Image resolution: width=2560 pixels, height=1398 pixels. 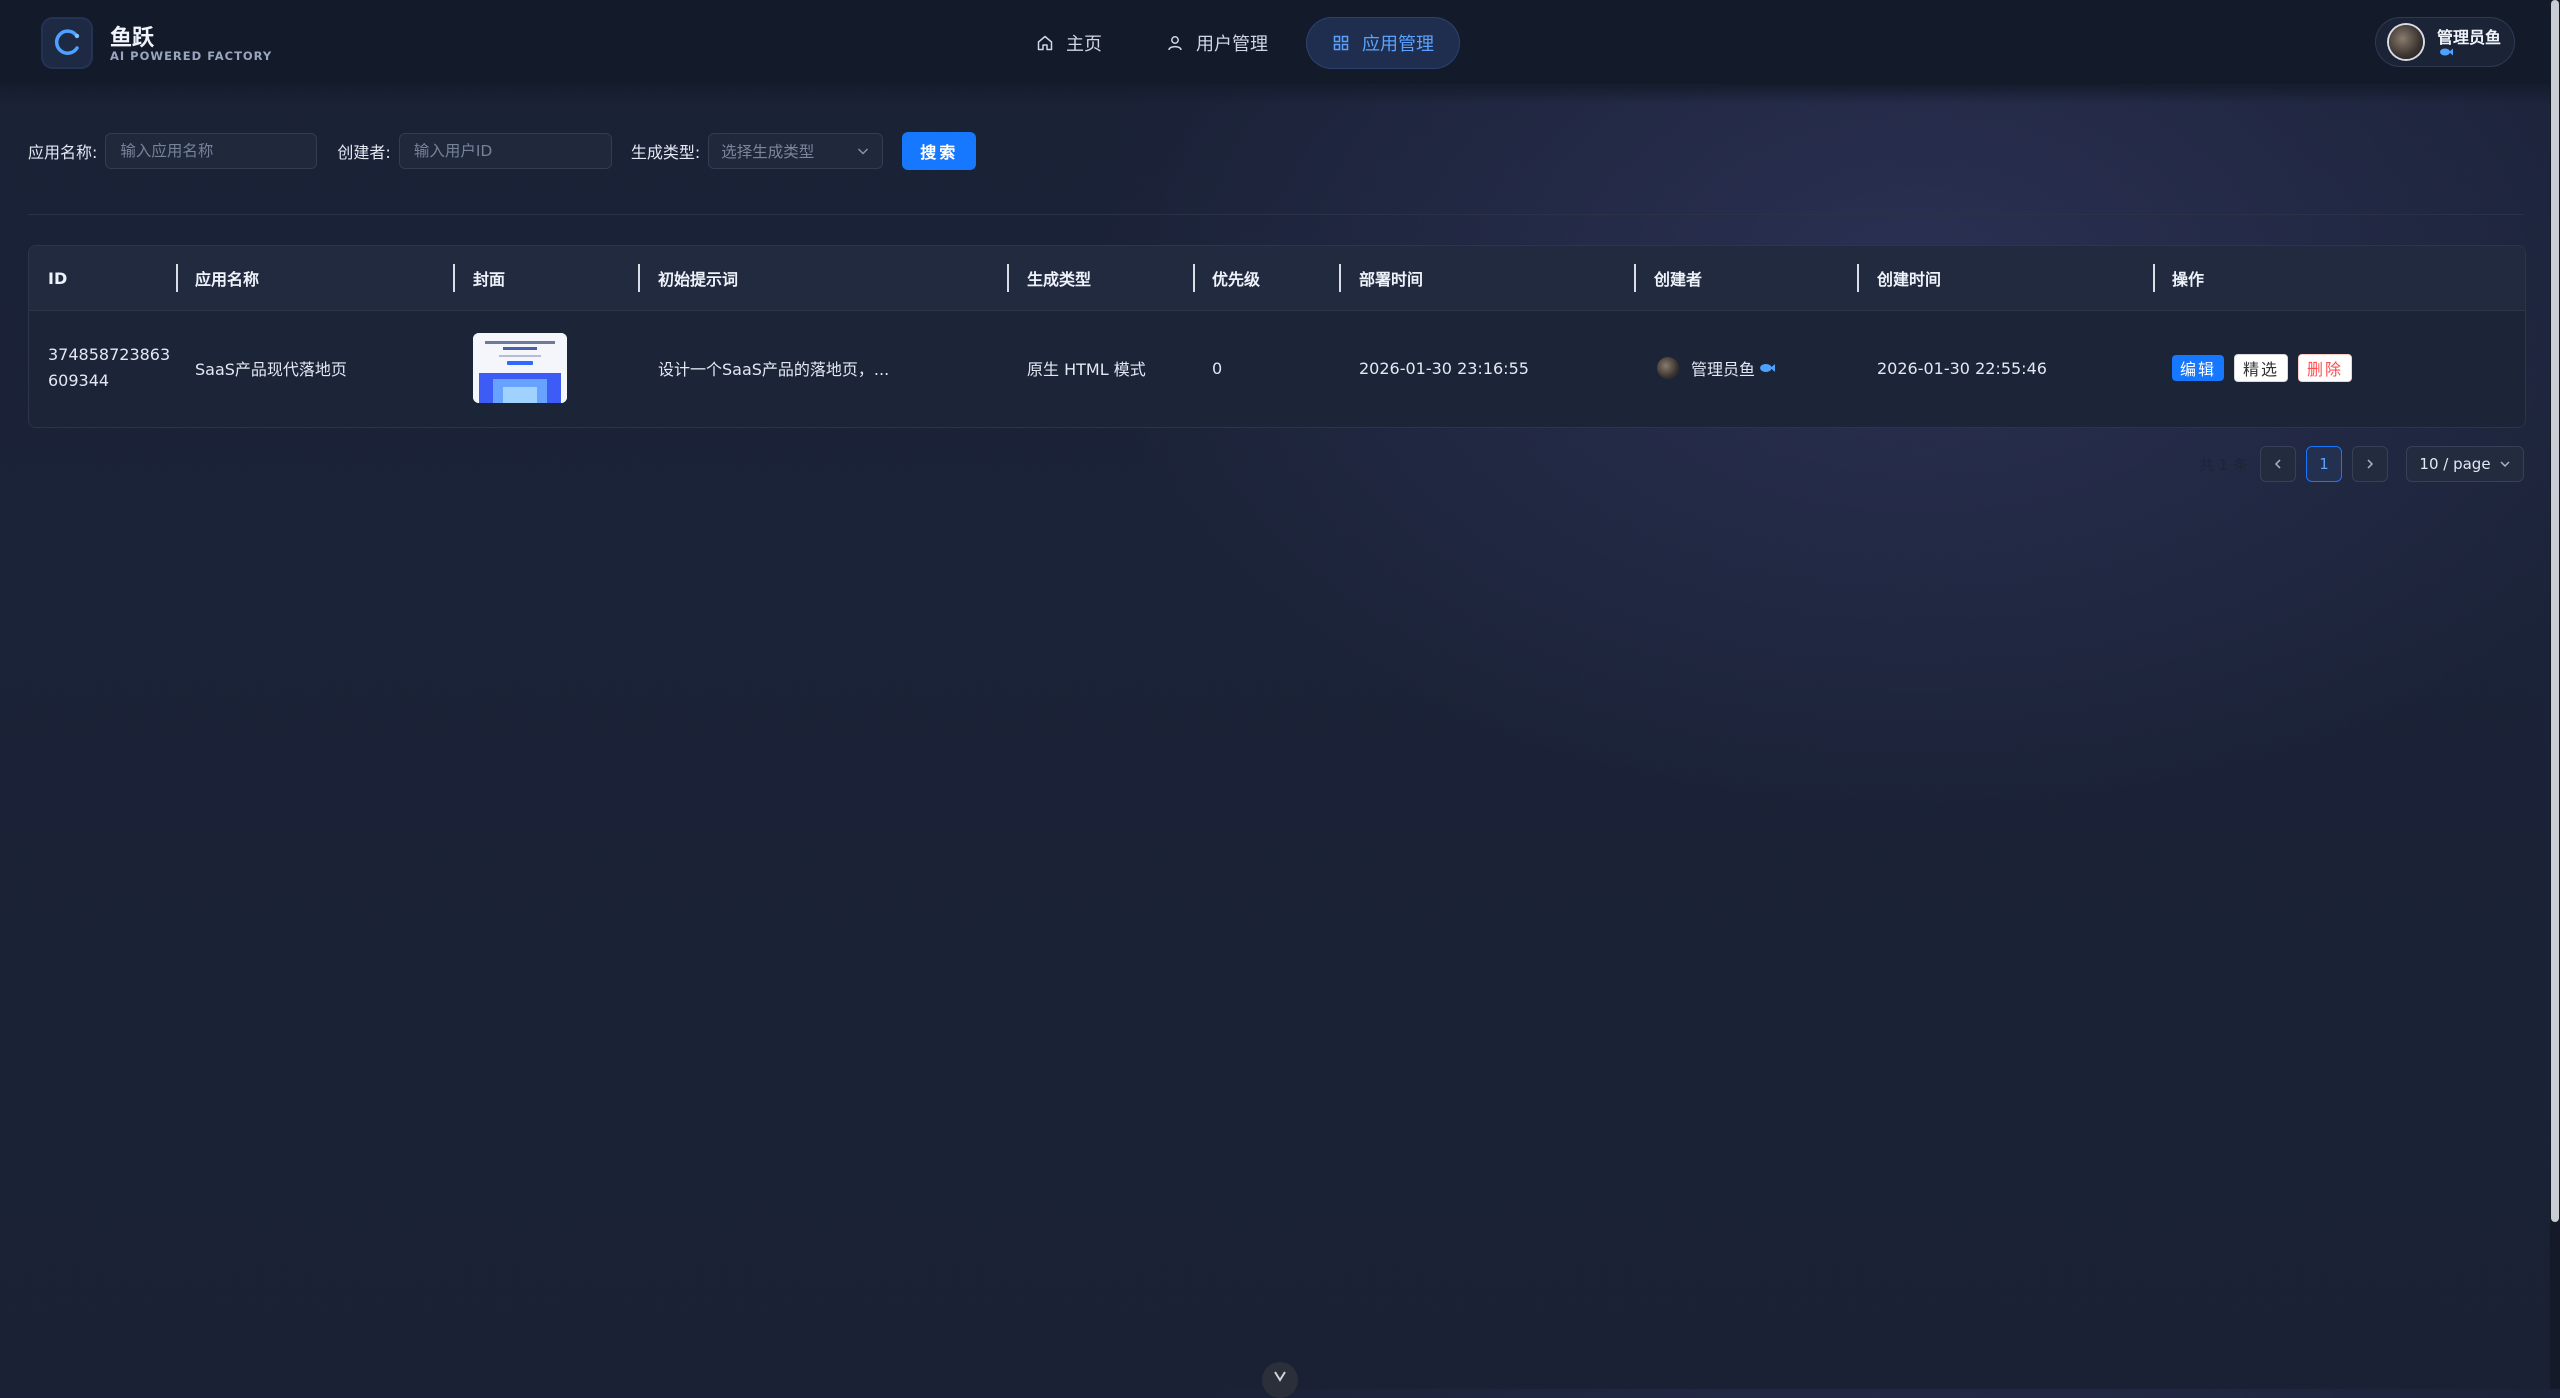 What do you see at coordinates (1084, 44) in the screenshot?
I see `nav-item-label: 主页` at bounding box center [1084, 44].